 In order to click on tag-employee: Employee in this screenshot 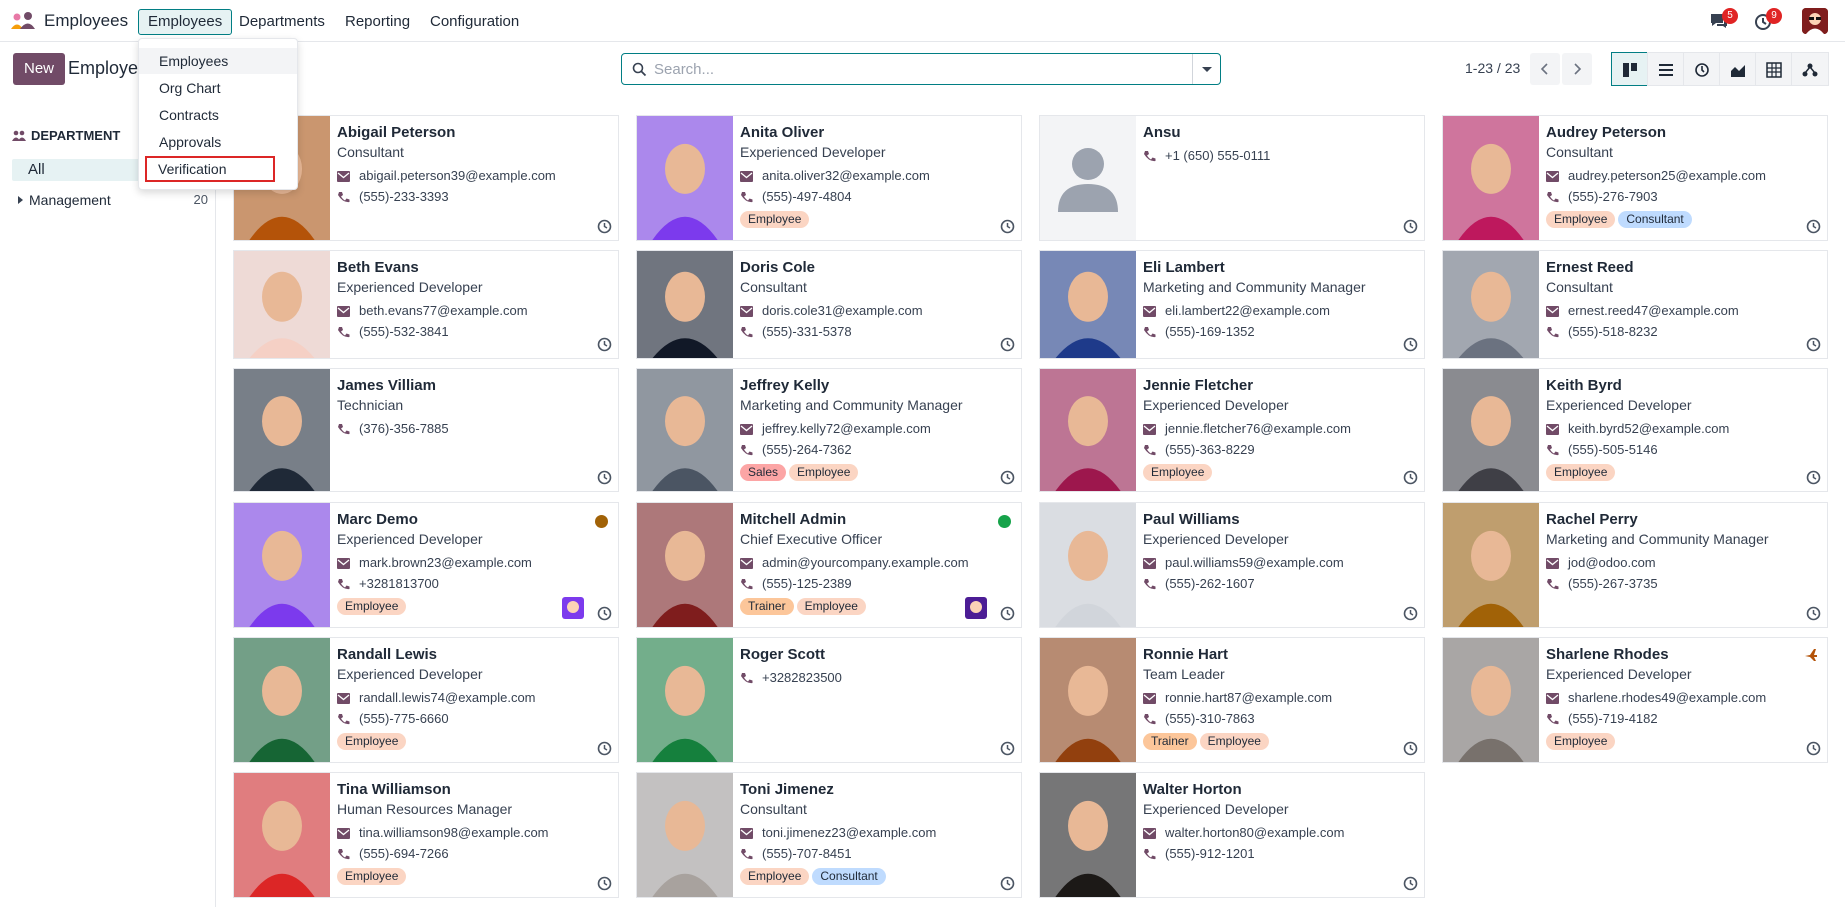, I will do `click(775, 219)`.